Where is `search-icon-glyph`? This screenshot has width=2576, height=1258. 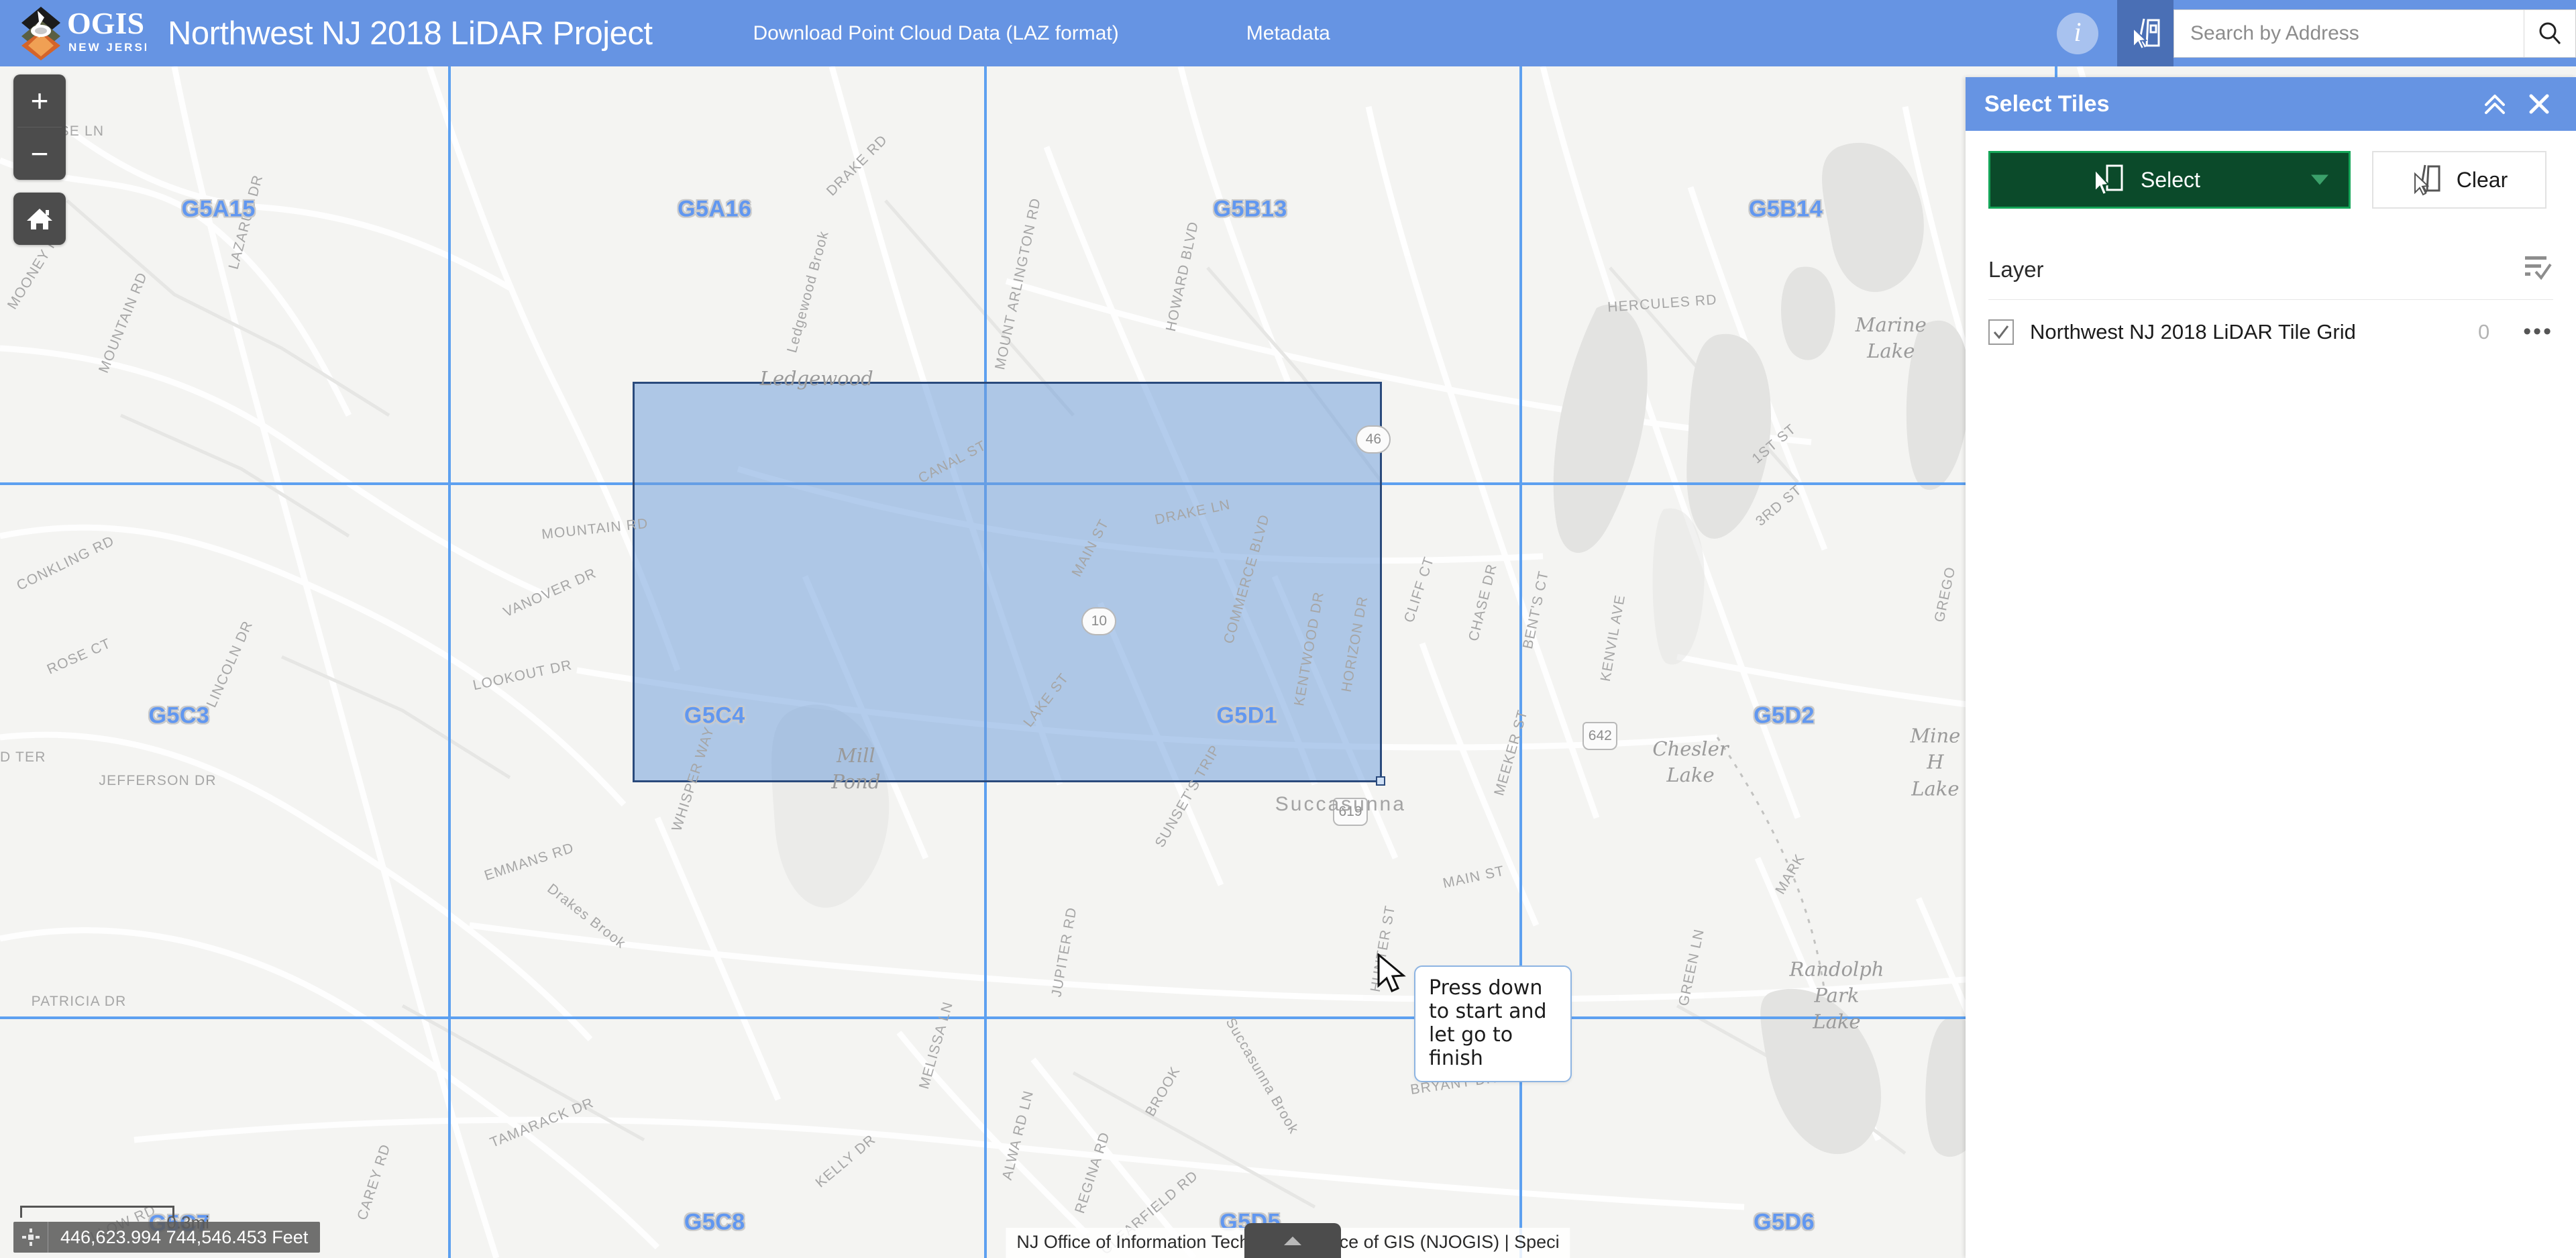
search-icon-glyph is located at coordinates (2550, 33).